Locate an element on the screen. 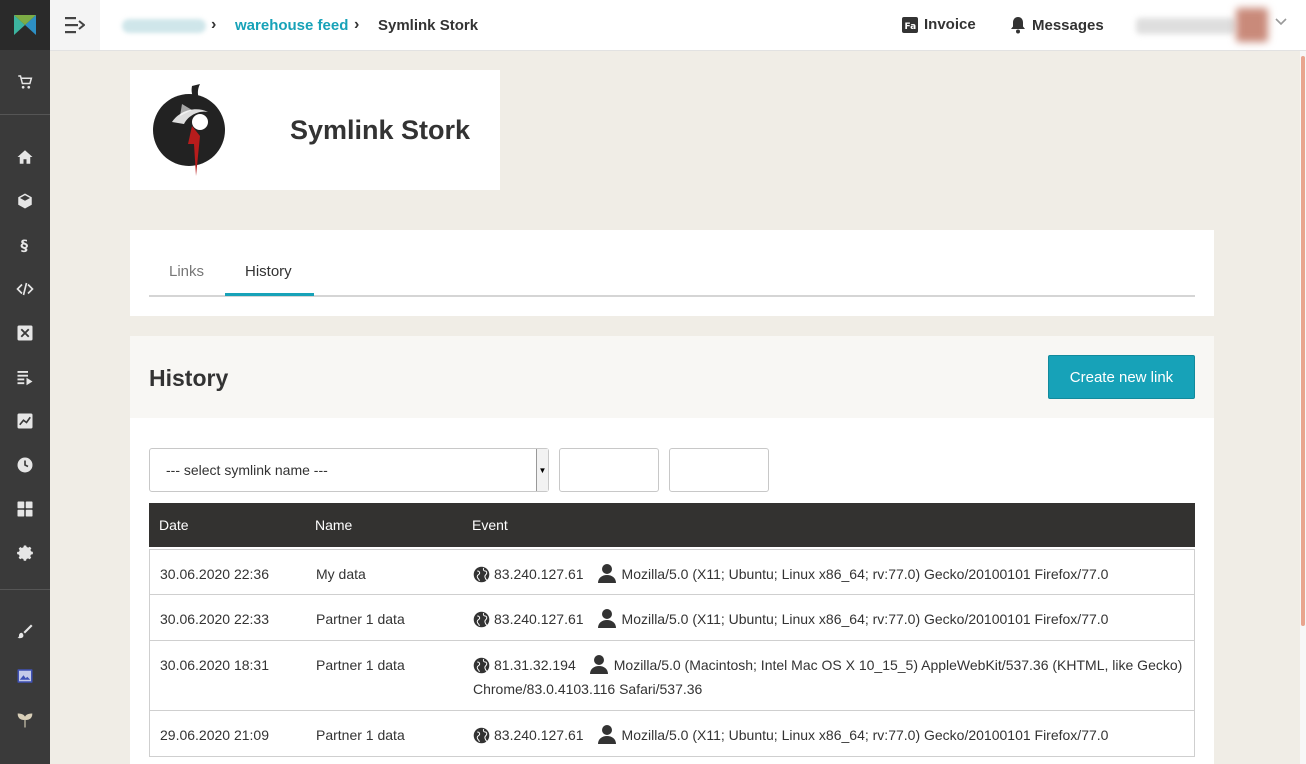 The width and height of the screenshot is (1306, 764). breadcrumb-root-redacted is located at coordinates (164, 26).